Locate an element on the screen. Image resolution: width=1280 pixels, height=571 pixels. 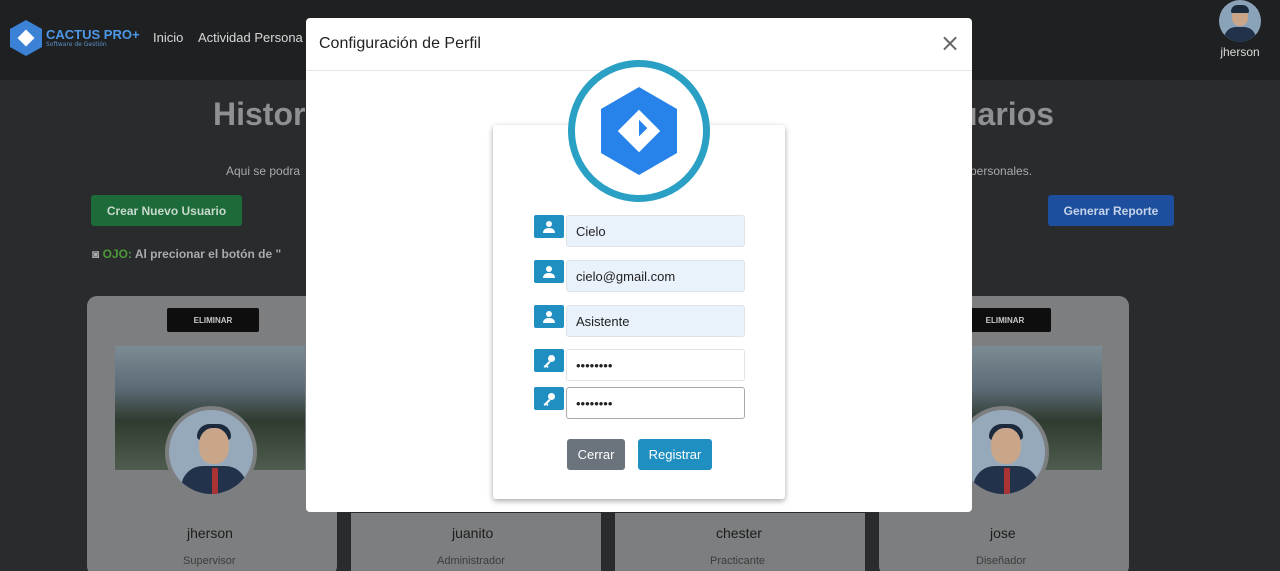
password-field-group is located at coordinates (639, 365).